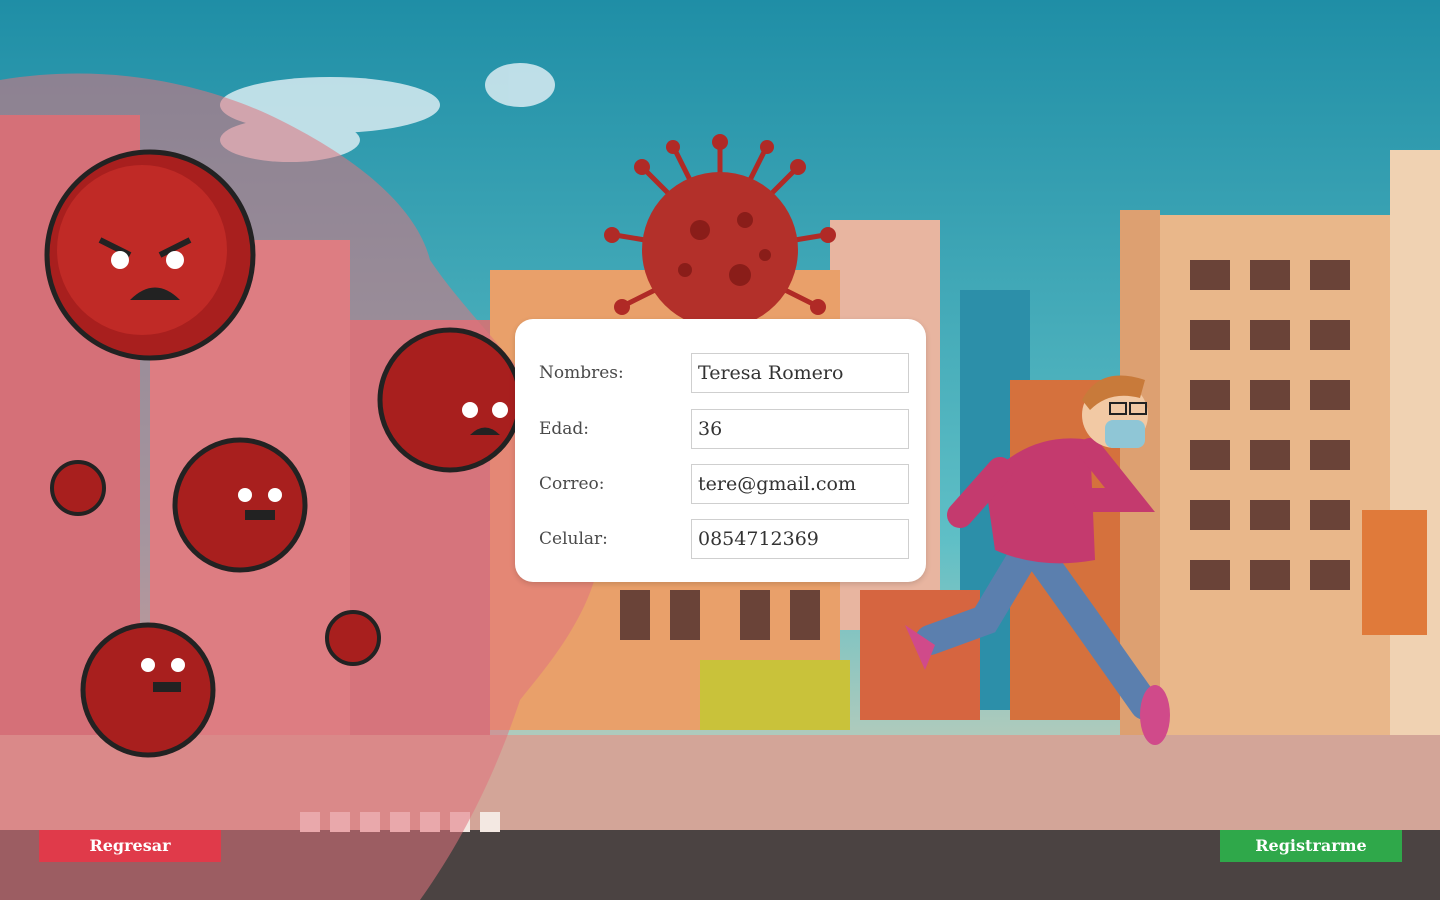 The image size is (1440, 900). I want to click on nombres-label: Nombres:, so click(581, 373).